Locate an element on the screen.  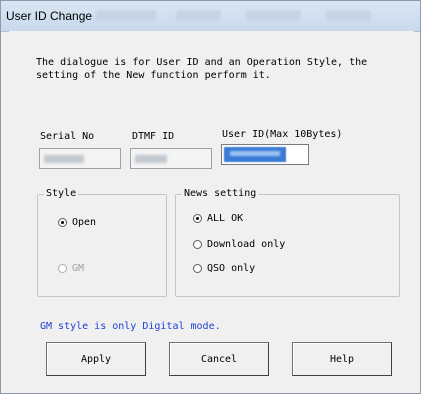
news-qso-only-label: QSO only is located at coordinates (231, 268).